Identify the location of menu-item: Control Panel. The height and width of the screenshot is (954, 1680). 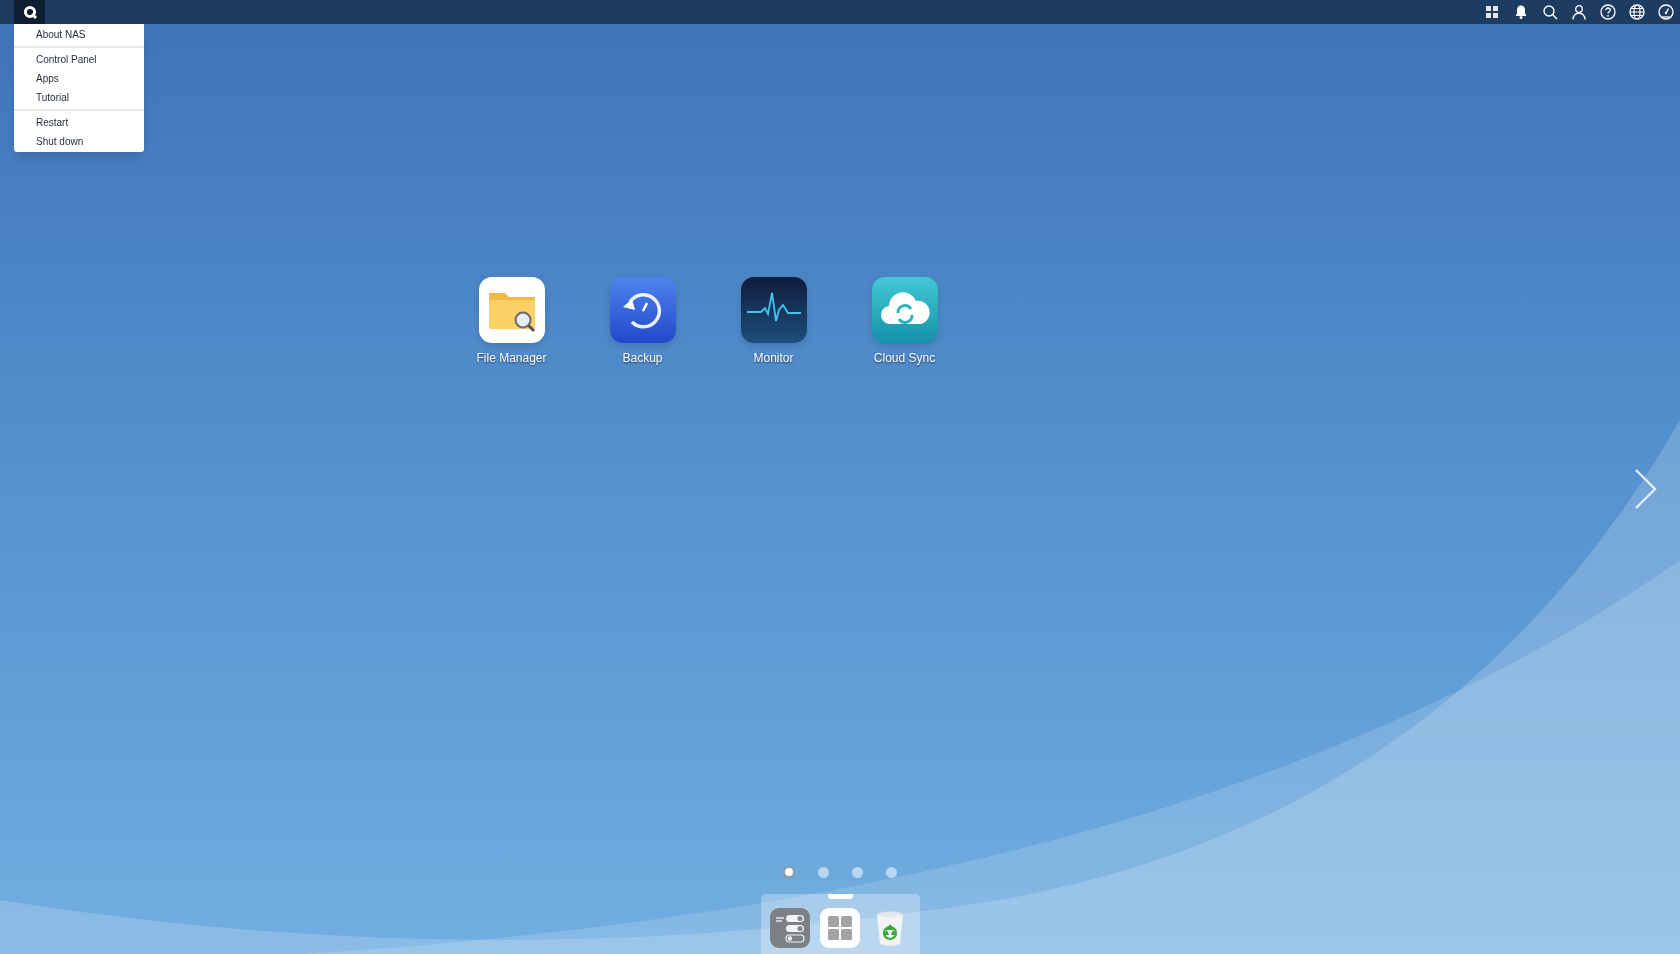
(79, 59).